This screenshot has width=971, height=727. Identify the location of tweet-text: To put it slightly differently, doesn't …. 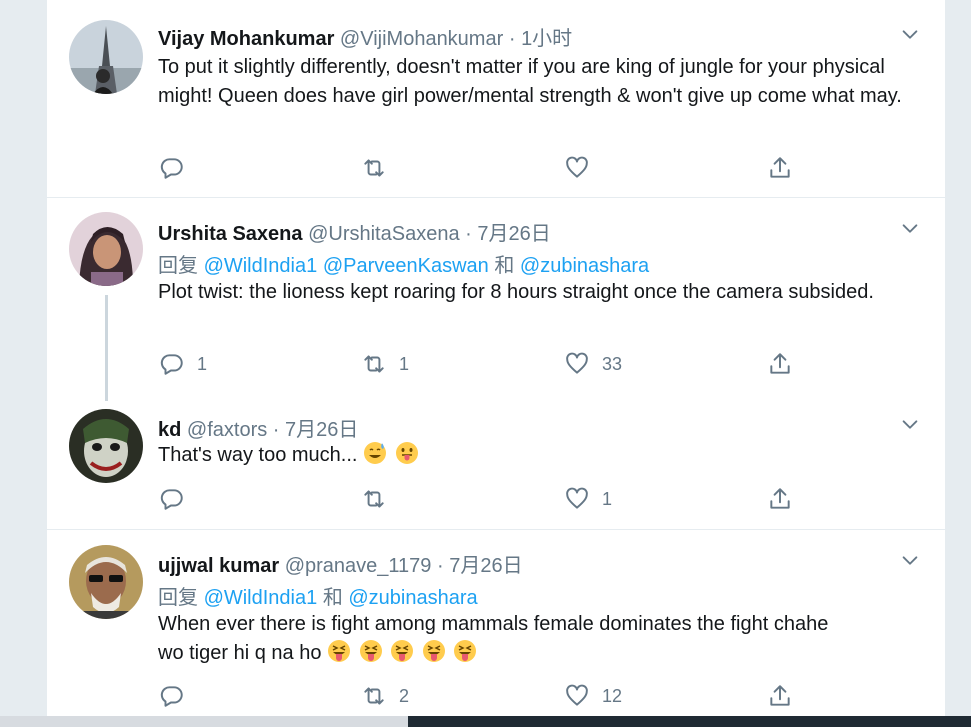
(530, 81).